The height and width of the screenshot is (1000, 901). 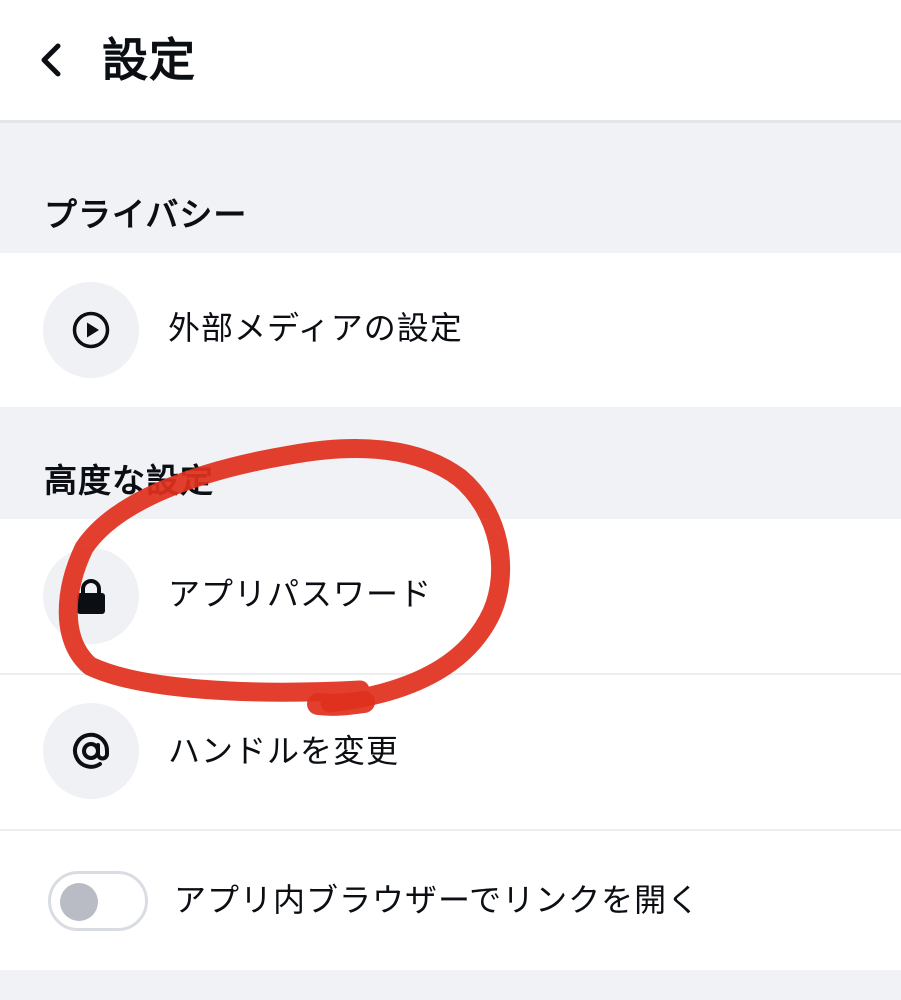 I want to click on chevron-left-icon, so click(x=51, y=60).